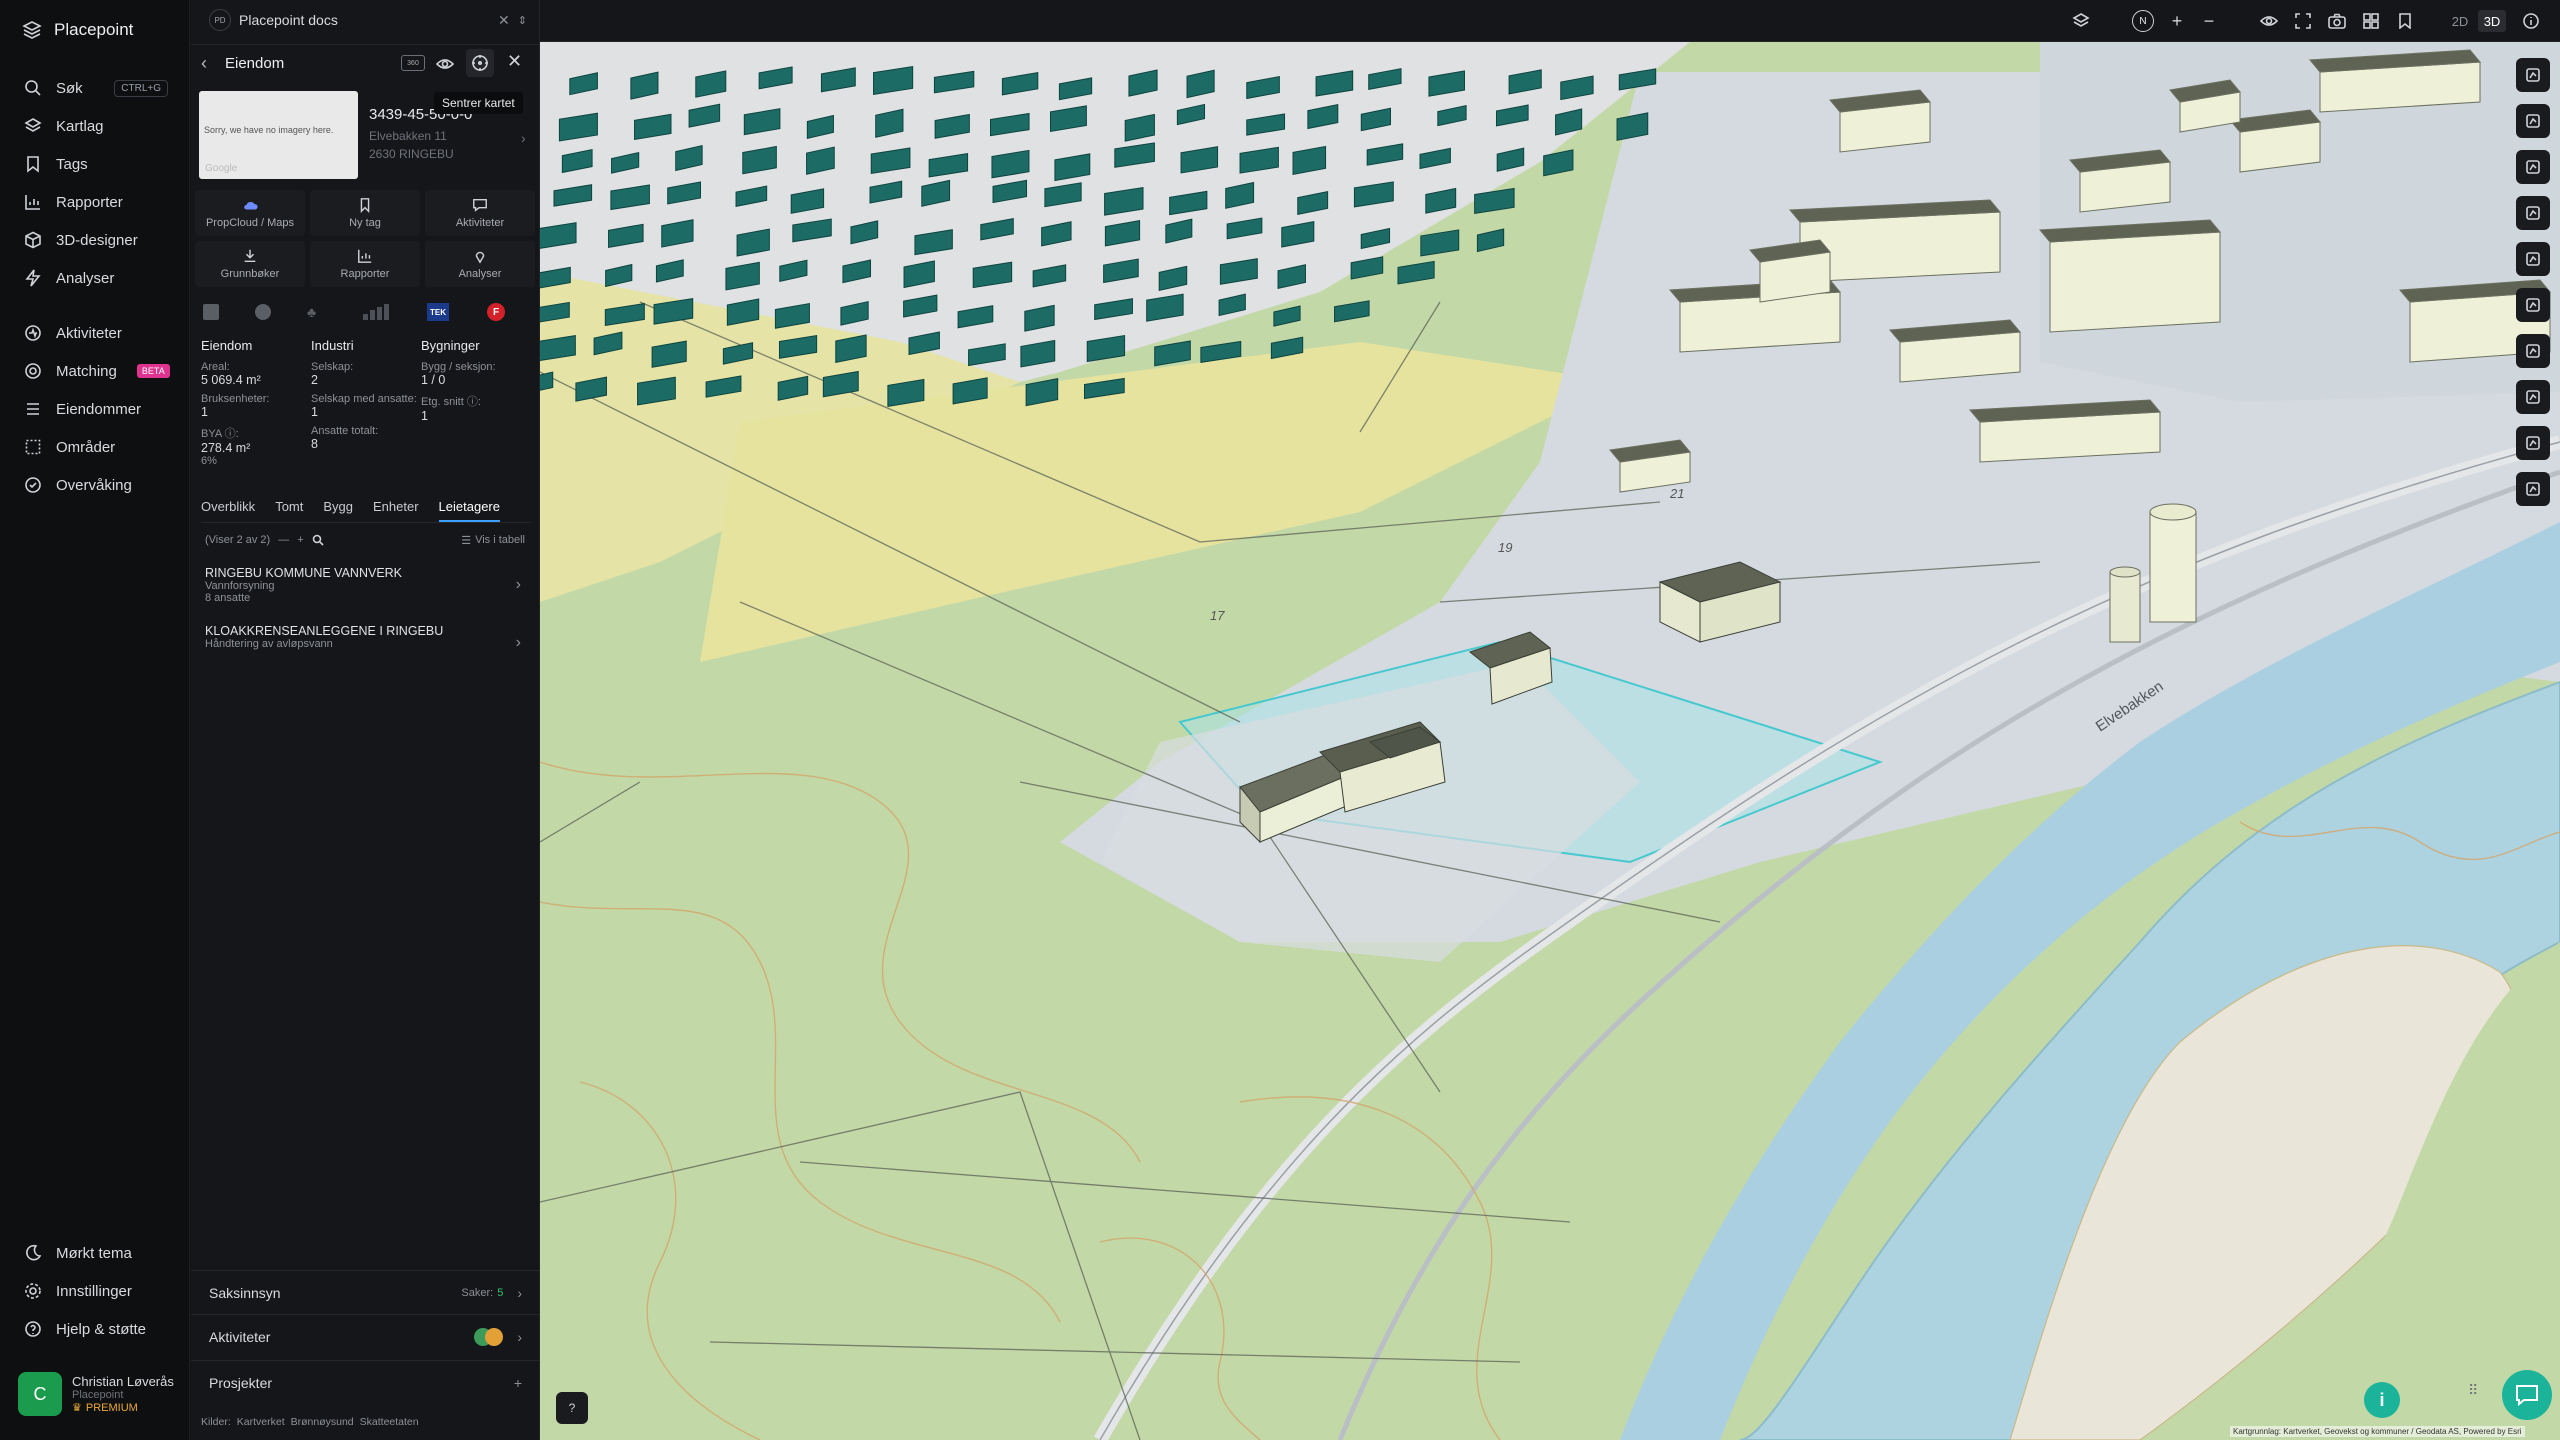 This screenshot has height=1440, width=2560. Describe the element at coordinates (95, 240) in the screenshot. I see `sidebar-item-3d-designer: 3D-designer` at that location.